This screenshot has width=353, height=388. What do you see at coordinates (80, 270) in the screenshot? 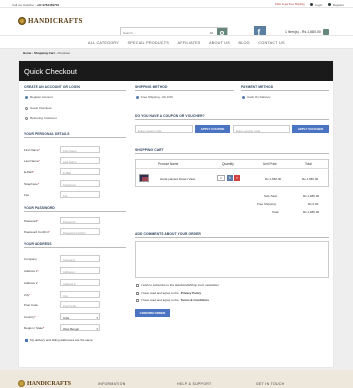
I see `address1-input: Address 1` at bounding box center [80, 270].